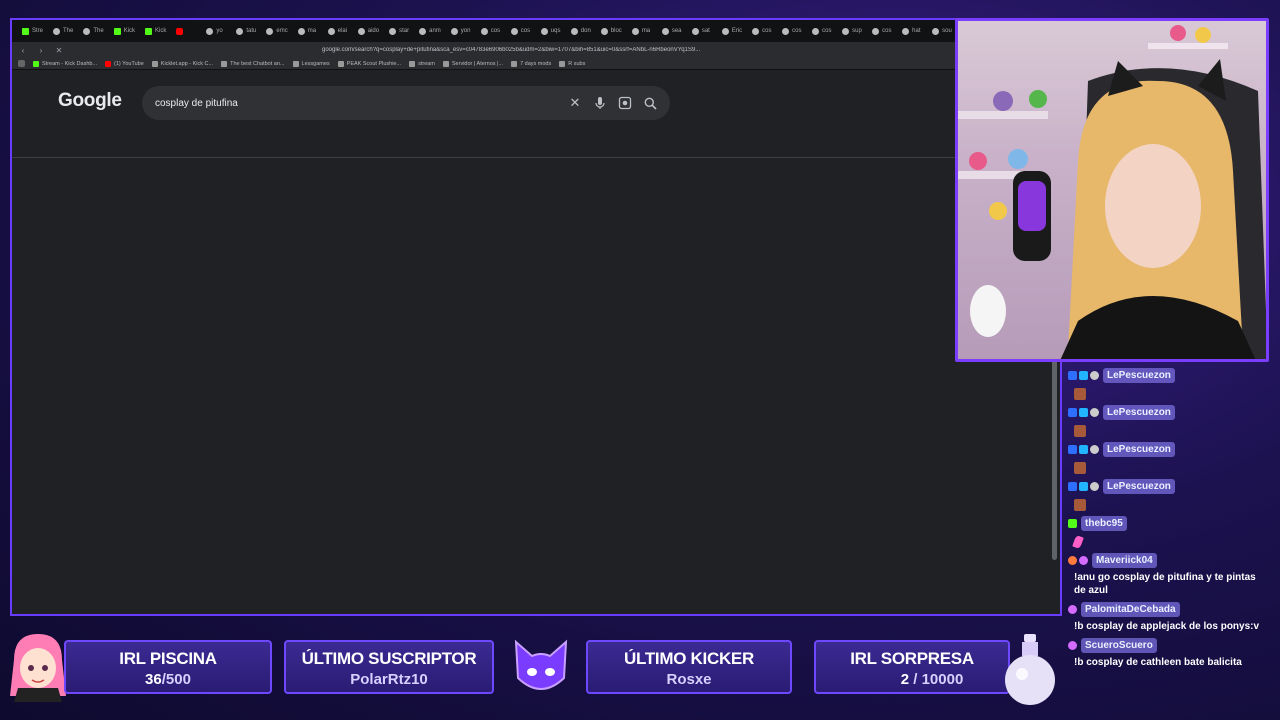  I want to click on tab-label: The, so click(68, 31).